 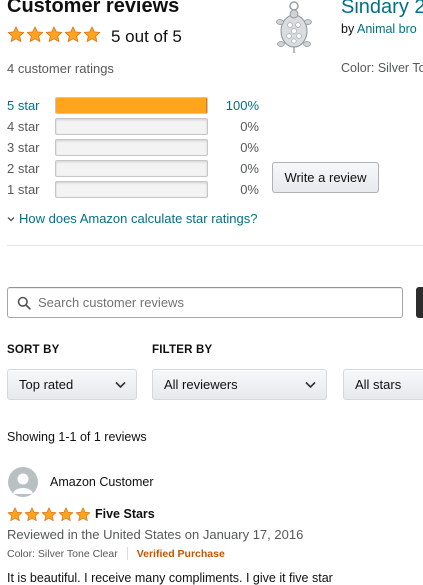 What do you see at coordinates (24, 303) in the screenshot?
I see `search-icon` at bounding box center [24, 303].